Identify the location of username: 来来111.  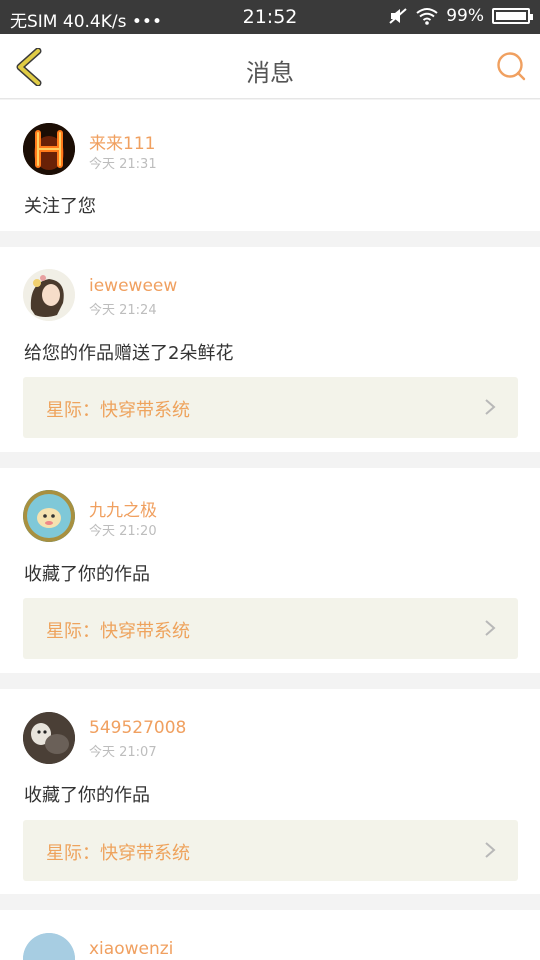
(122, 141).